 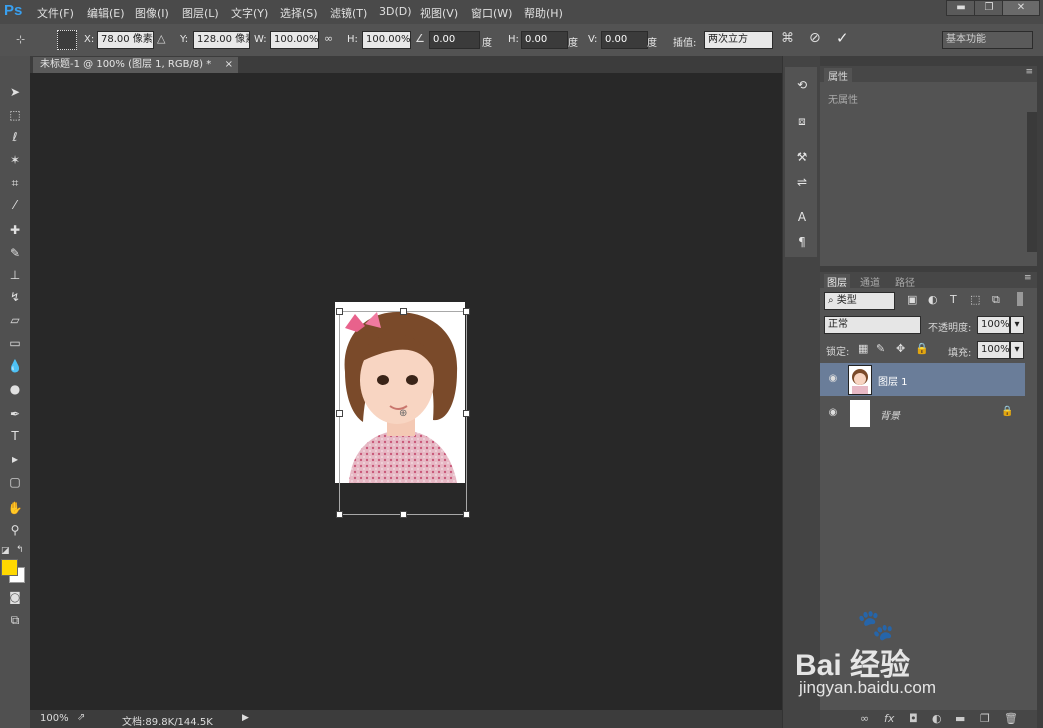 What do you see at coordinates (838, 75) in the screenshot?
I see `properties-tab: 属性` at bounding box center [838, 75].